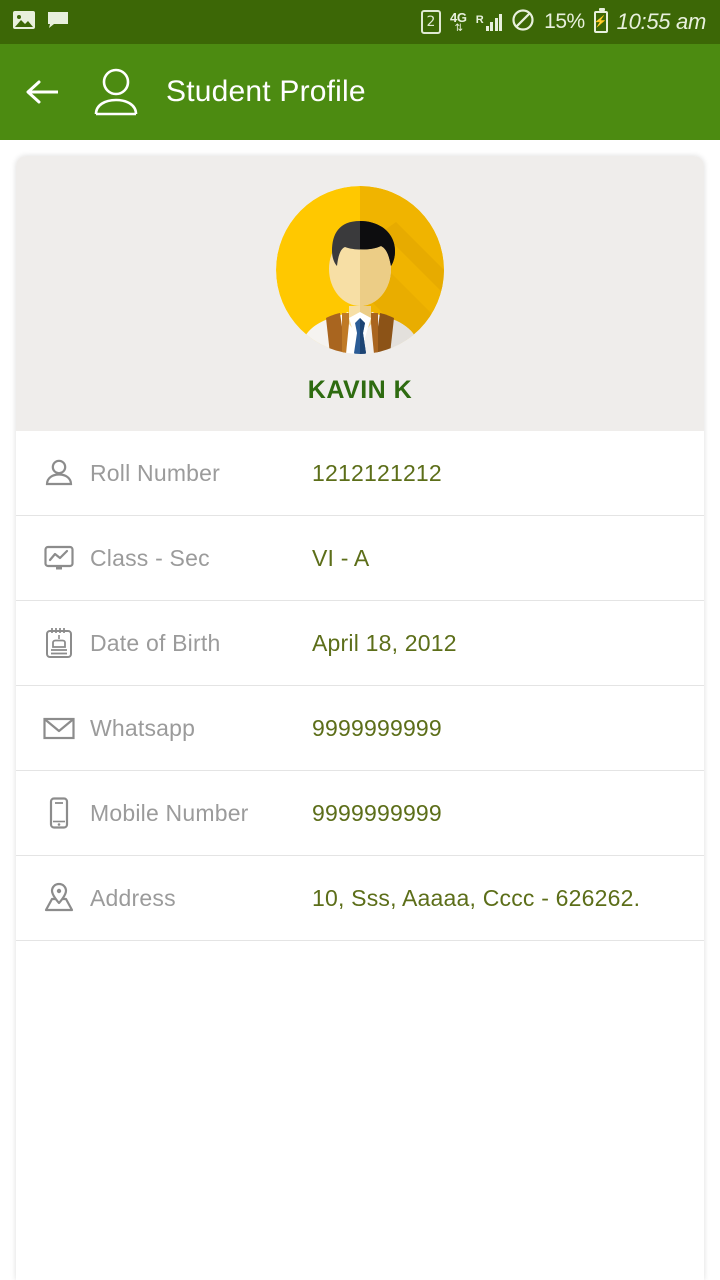 This screenshot has width=720, height=1280. I want to click on detail-label: Mobile Number, so click(169, 812).